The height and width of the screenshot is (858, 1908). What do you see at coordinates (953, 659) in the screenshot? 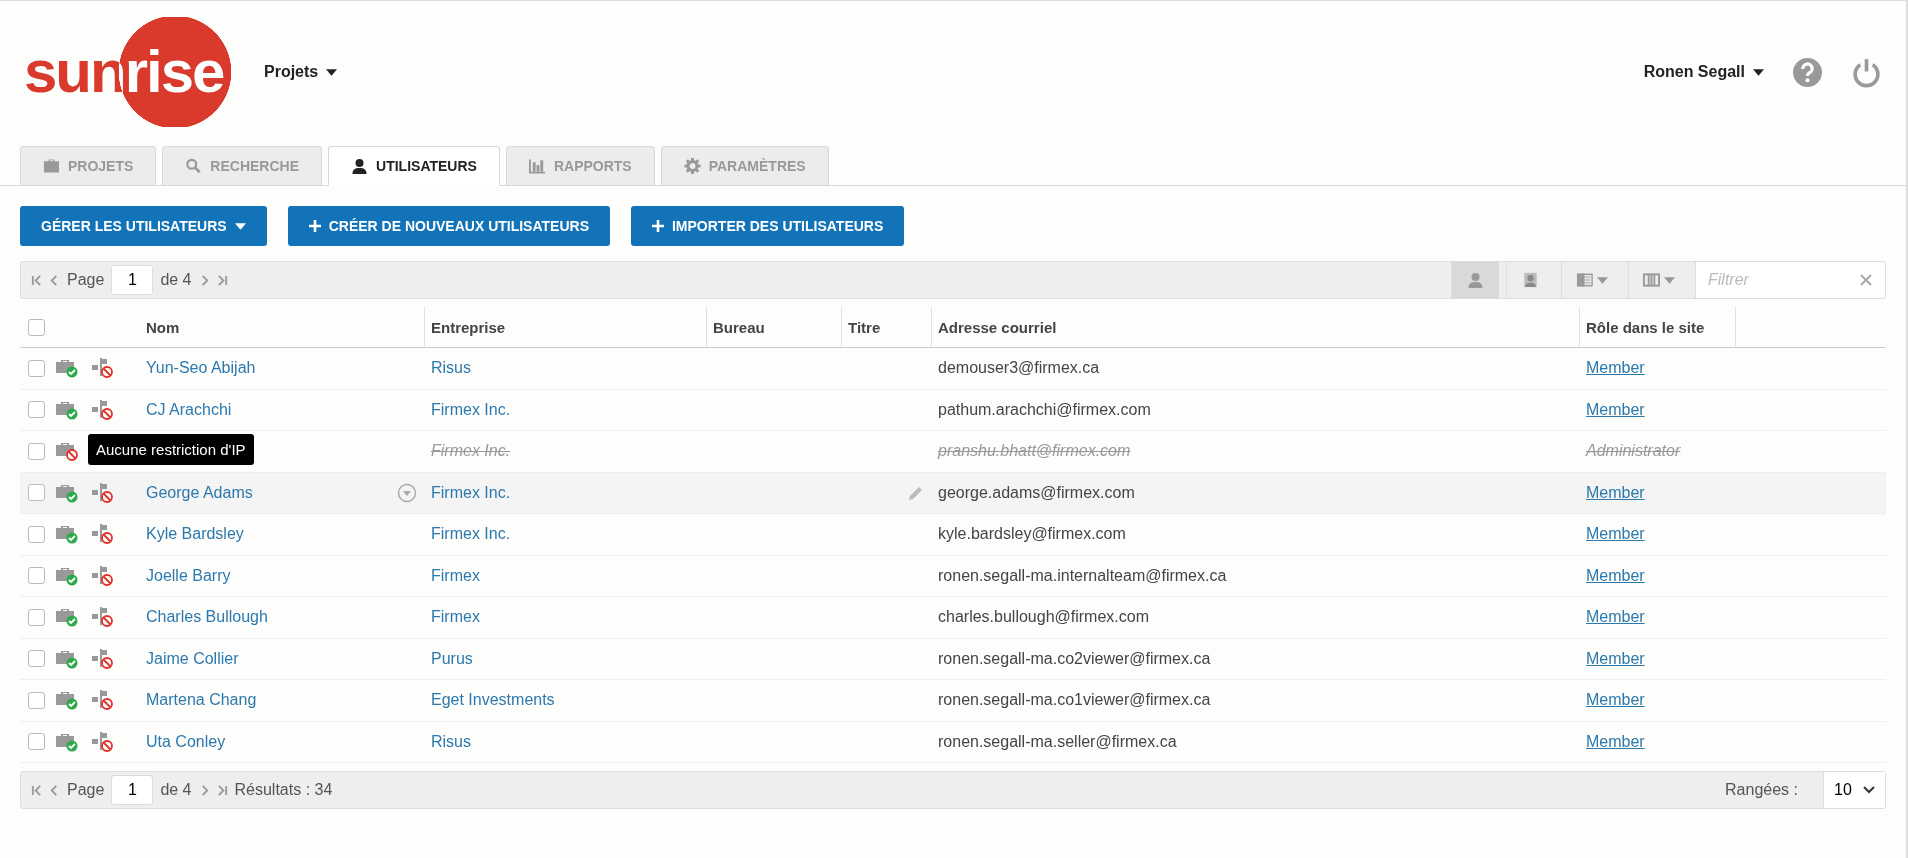
I see `table-row: Jaime Collier Purus ronen.segall-ma.co2viewer@firmex.ca Member` at bounding box center [953, 659].